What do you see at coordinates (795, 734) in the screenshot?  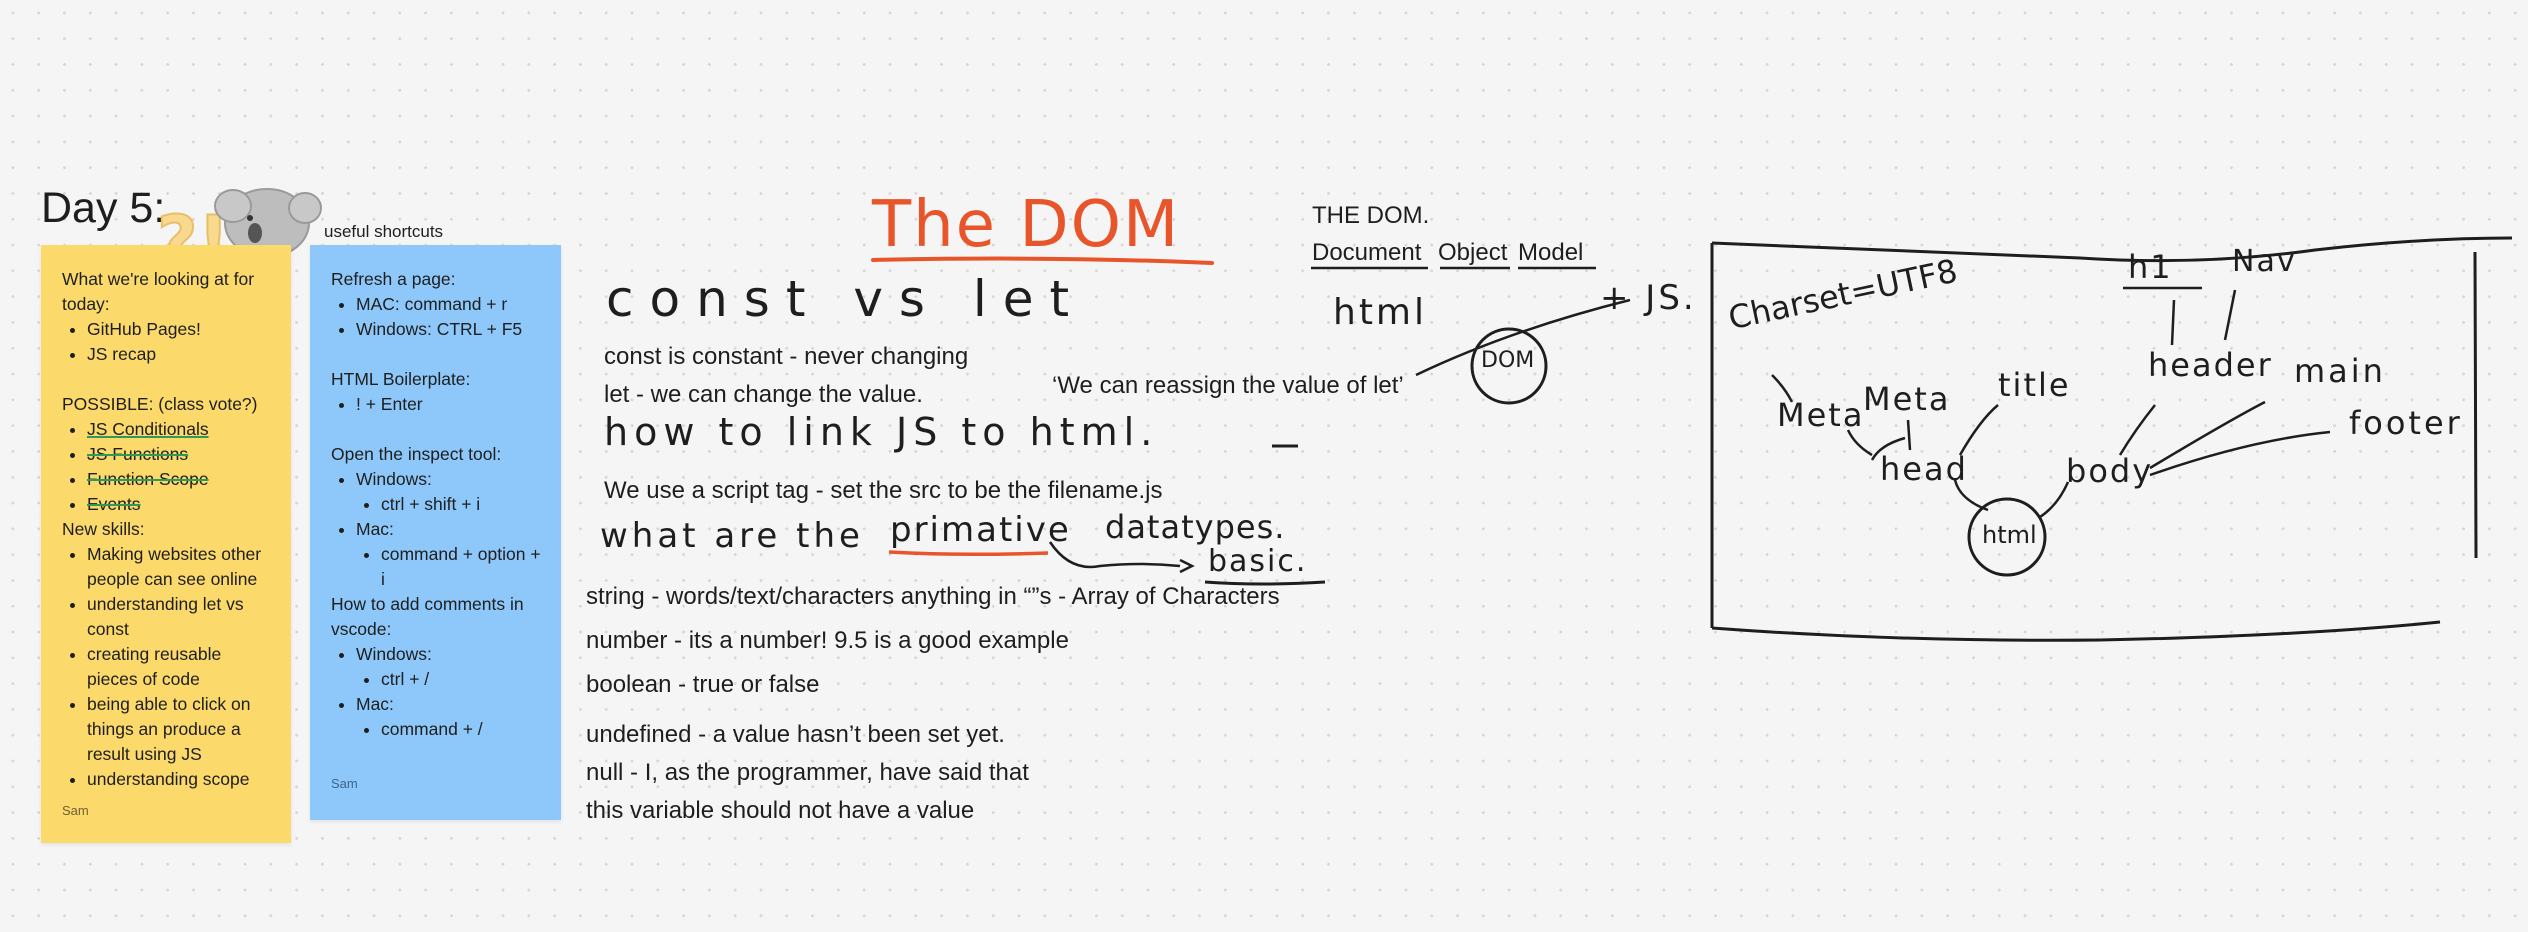 I see `undefined-line: undefined - a value hasn’t been set yet.` at bounding box center [795, 734].